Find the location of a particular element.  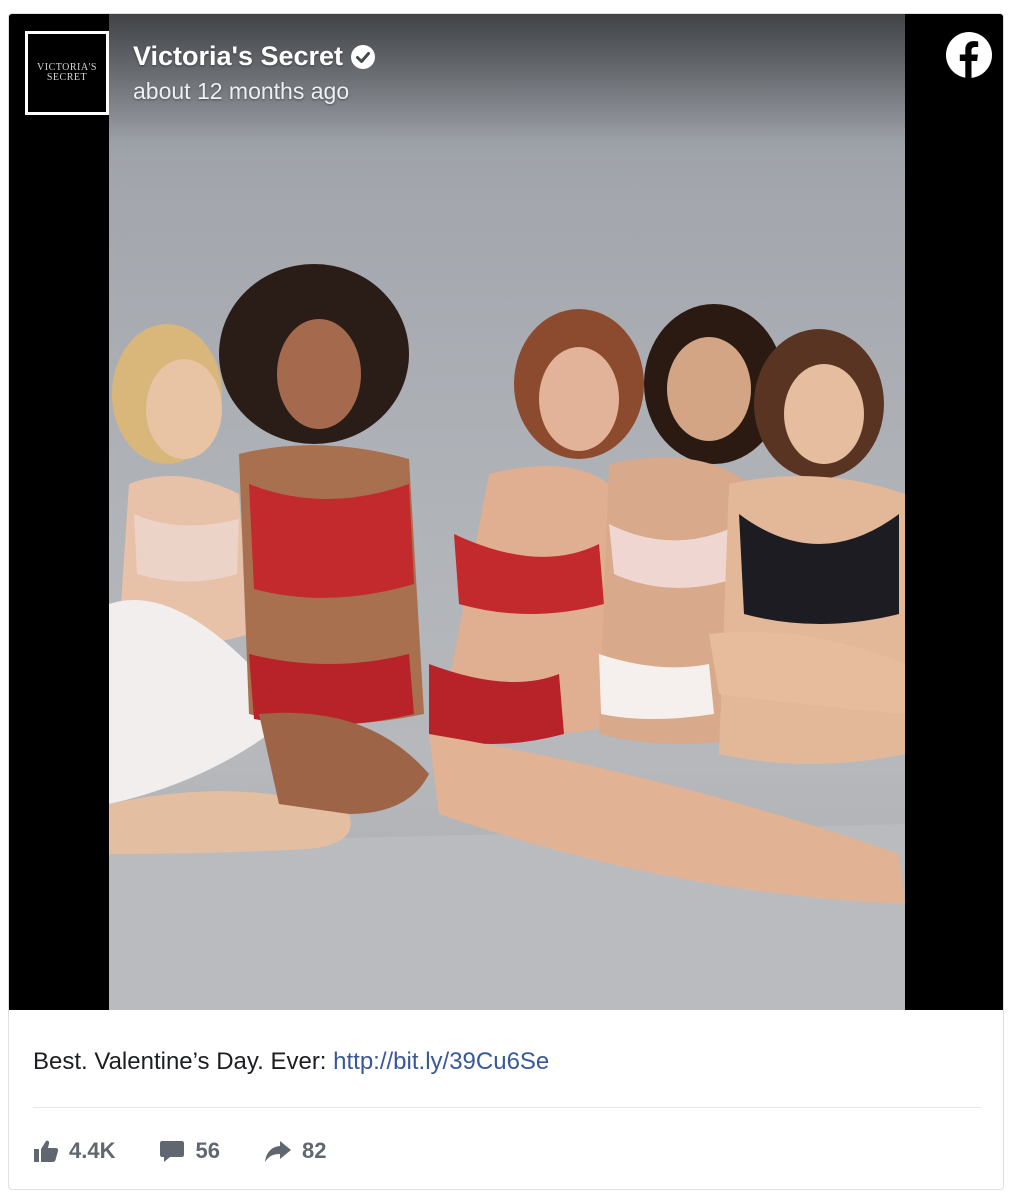

page-name: Victoria's Secret is located at coordinates (238, 56).